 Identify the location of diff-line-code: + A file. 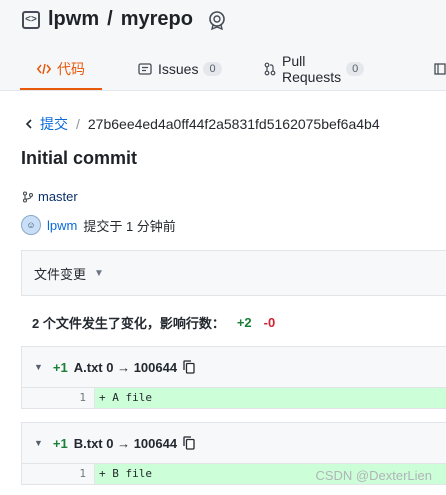
(270, 398).